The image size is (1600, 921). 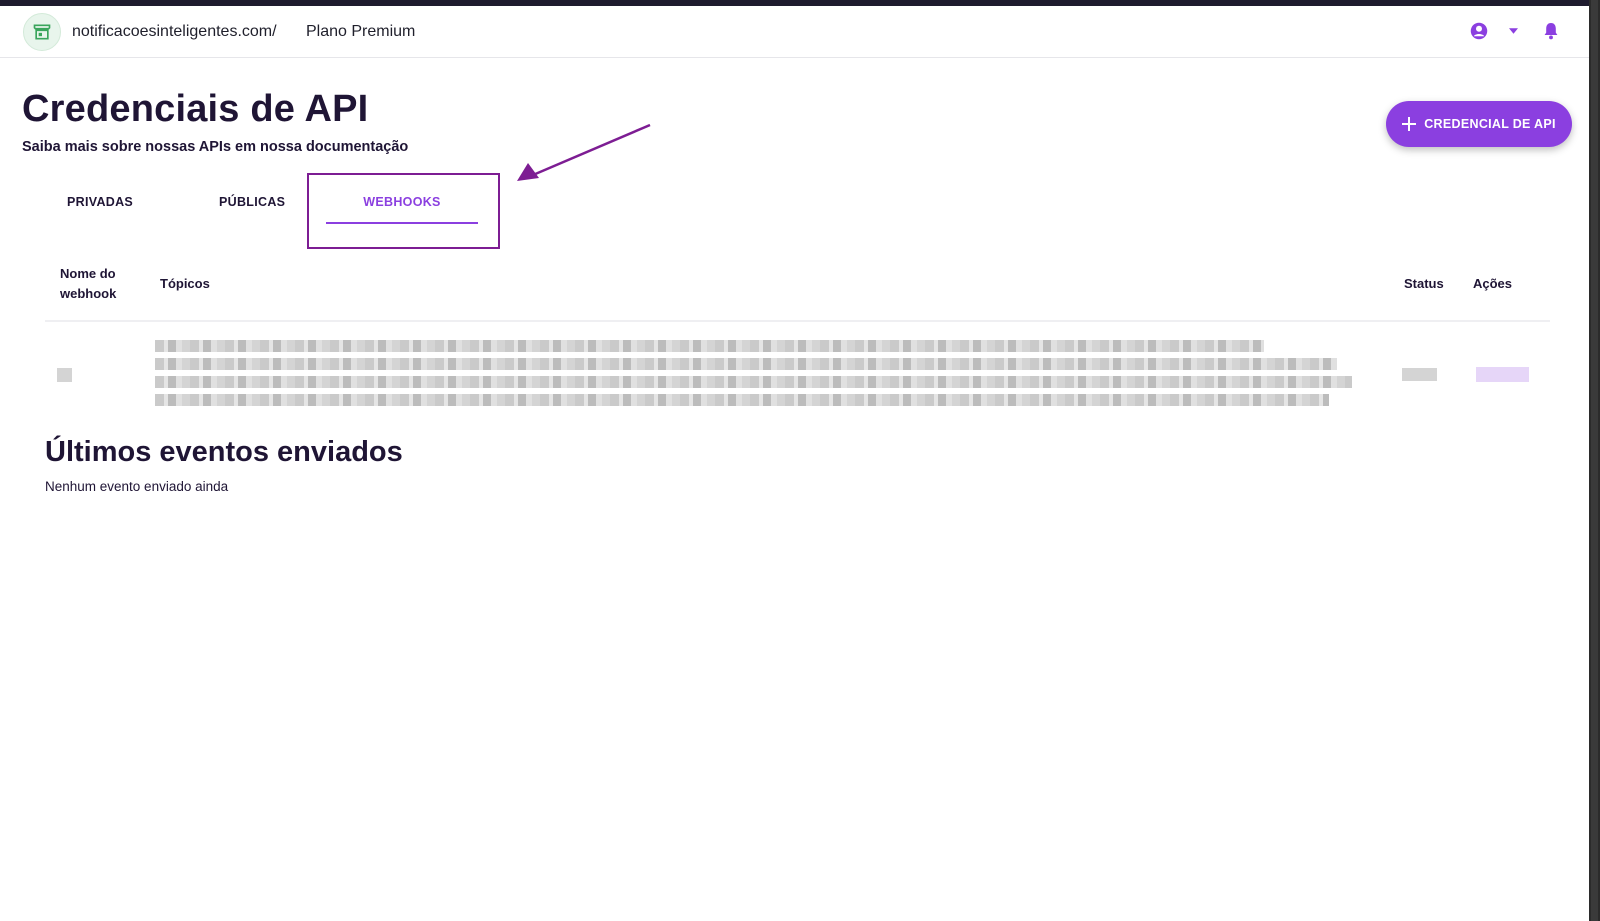 I want to click on bell-icon, so click(x=1551, y=31).